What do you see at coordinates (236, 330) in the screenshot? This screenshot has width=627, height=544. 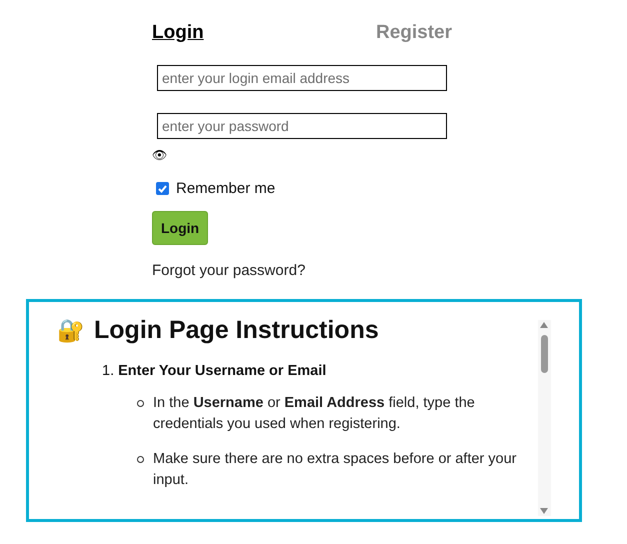 I see `instructions-title: Login Page Instructions` at bounding box center [236, 330].